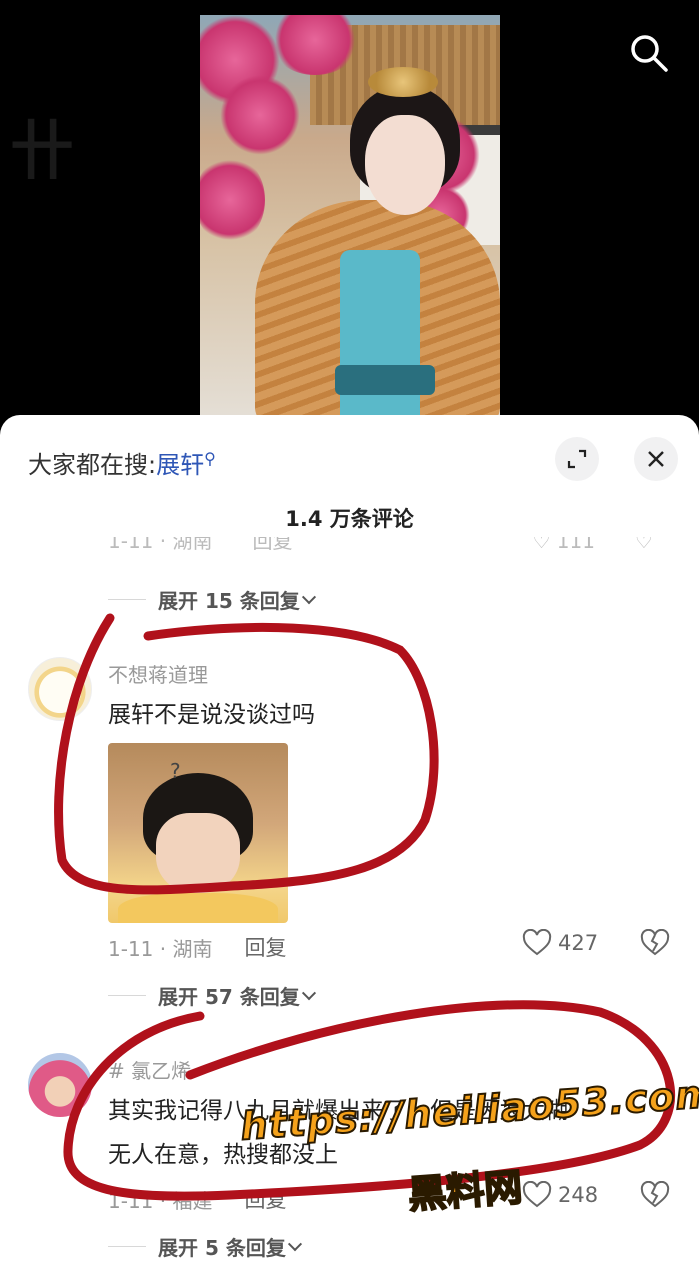 The image size is (699, 1280). Describe the element at coordinates (578, 943) in the screenshot. I see `like-count: 427` at that location.